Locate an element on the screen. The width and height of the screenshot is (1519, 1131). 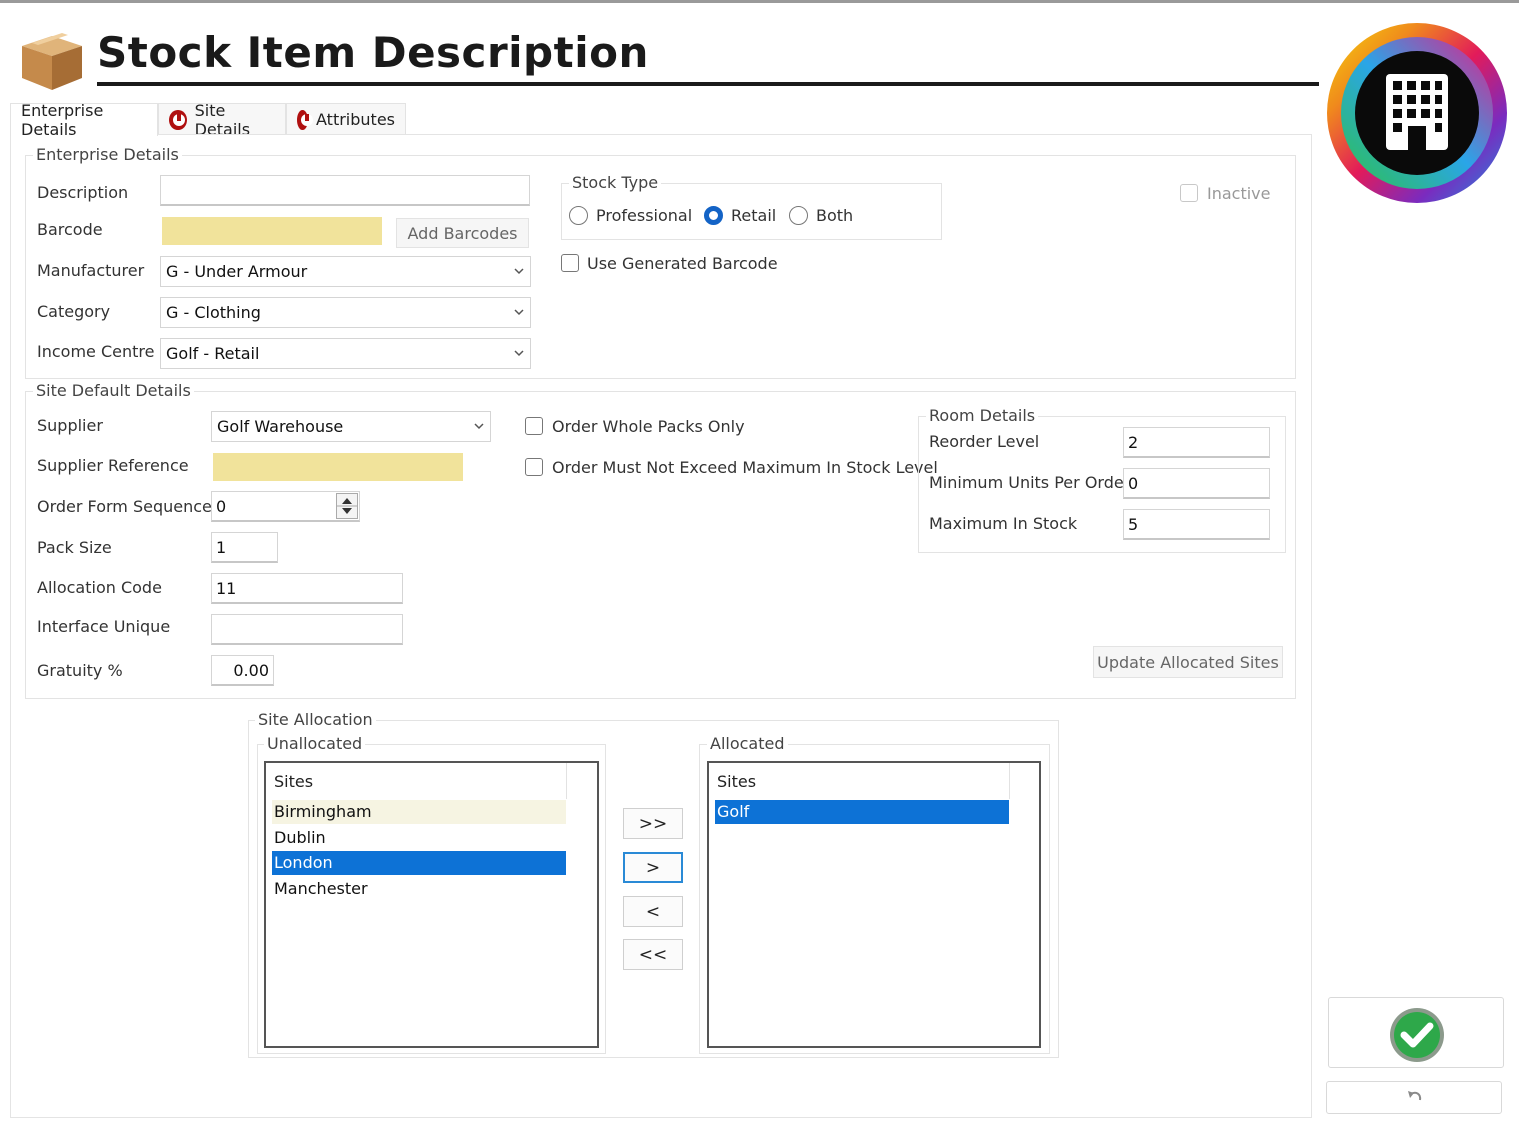
undo-button is located at coordinates (1414, 1097).